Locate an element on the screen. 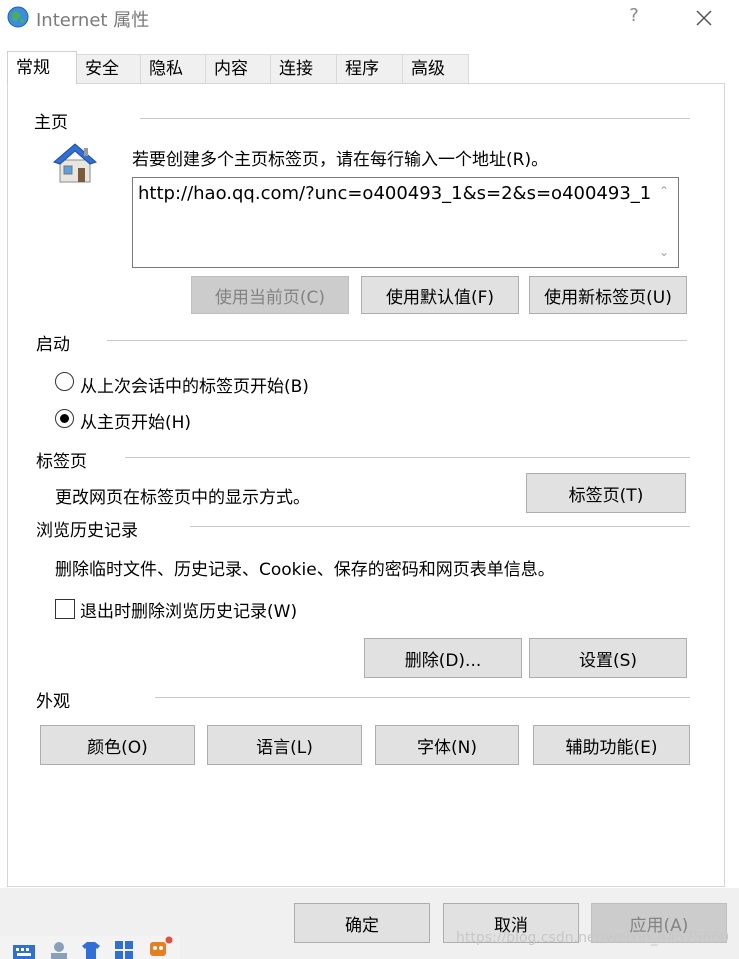  ok-button: 确定 is located at coordinates (362, 923).